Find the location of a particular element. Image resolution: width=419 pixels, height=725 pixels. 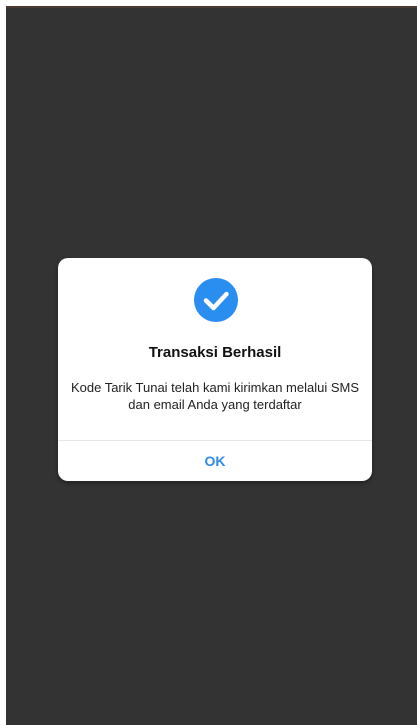

top-edge is located at coordinates (211, 7).